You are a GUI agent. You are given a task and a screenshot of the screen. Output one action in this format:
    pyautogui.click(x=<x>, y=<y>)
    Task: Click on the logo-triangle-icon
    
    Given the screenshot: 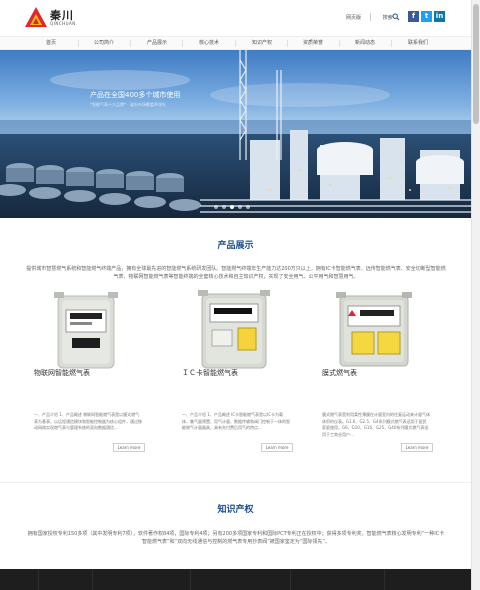 What is the action you would take?
    pyautogui.click(x=36, y=17)
    